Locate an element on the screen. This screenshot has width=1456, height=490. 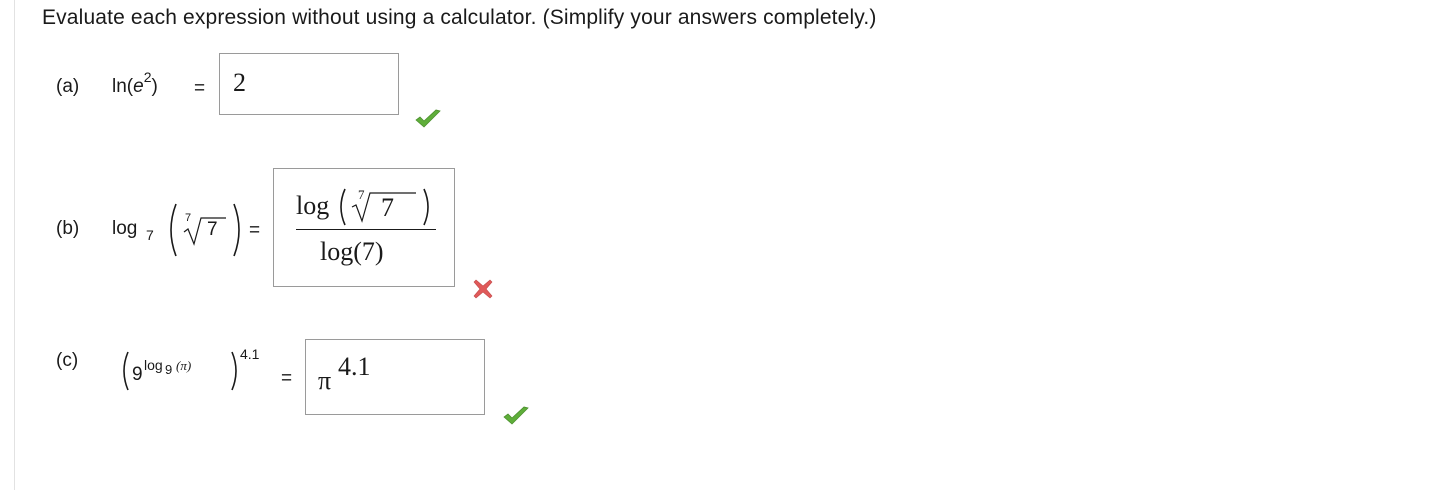
question-b-expression: log 7 7 7 is located at coordinates (192, 230).